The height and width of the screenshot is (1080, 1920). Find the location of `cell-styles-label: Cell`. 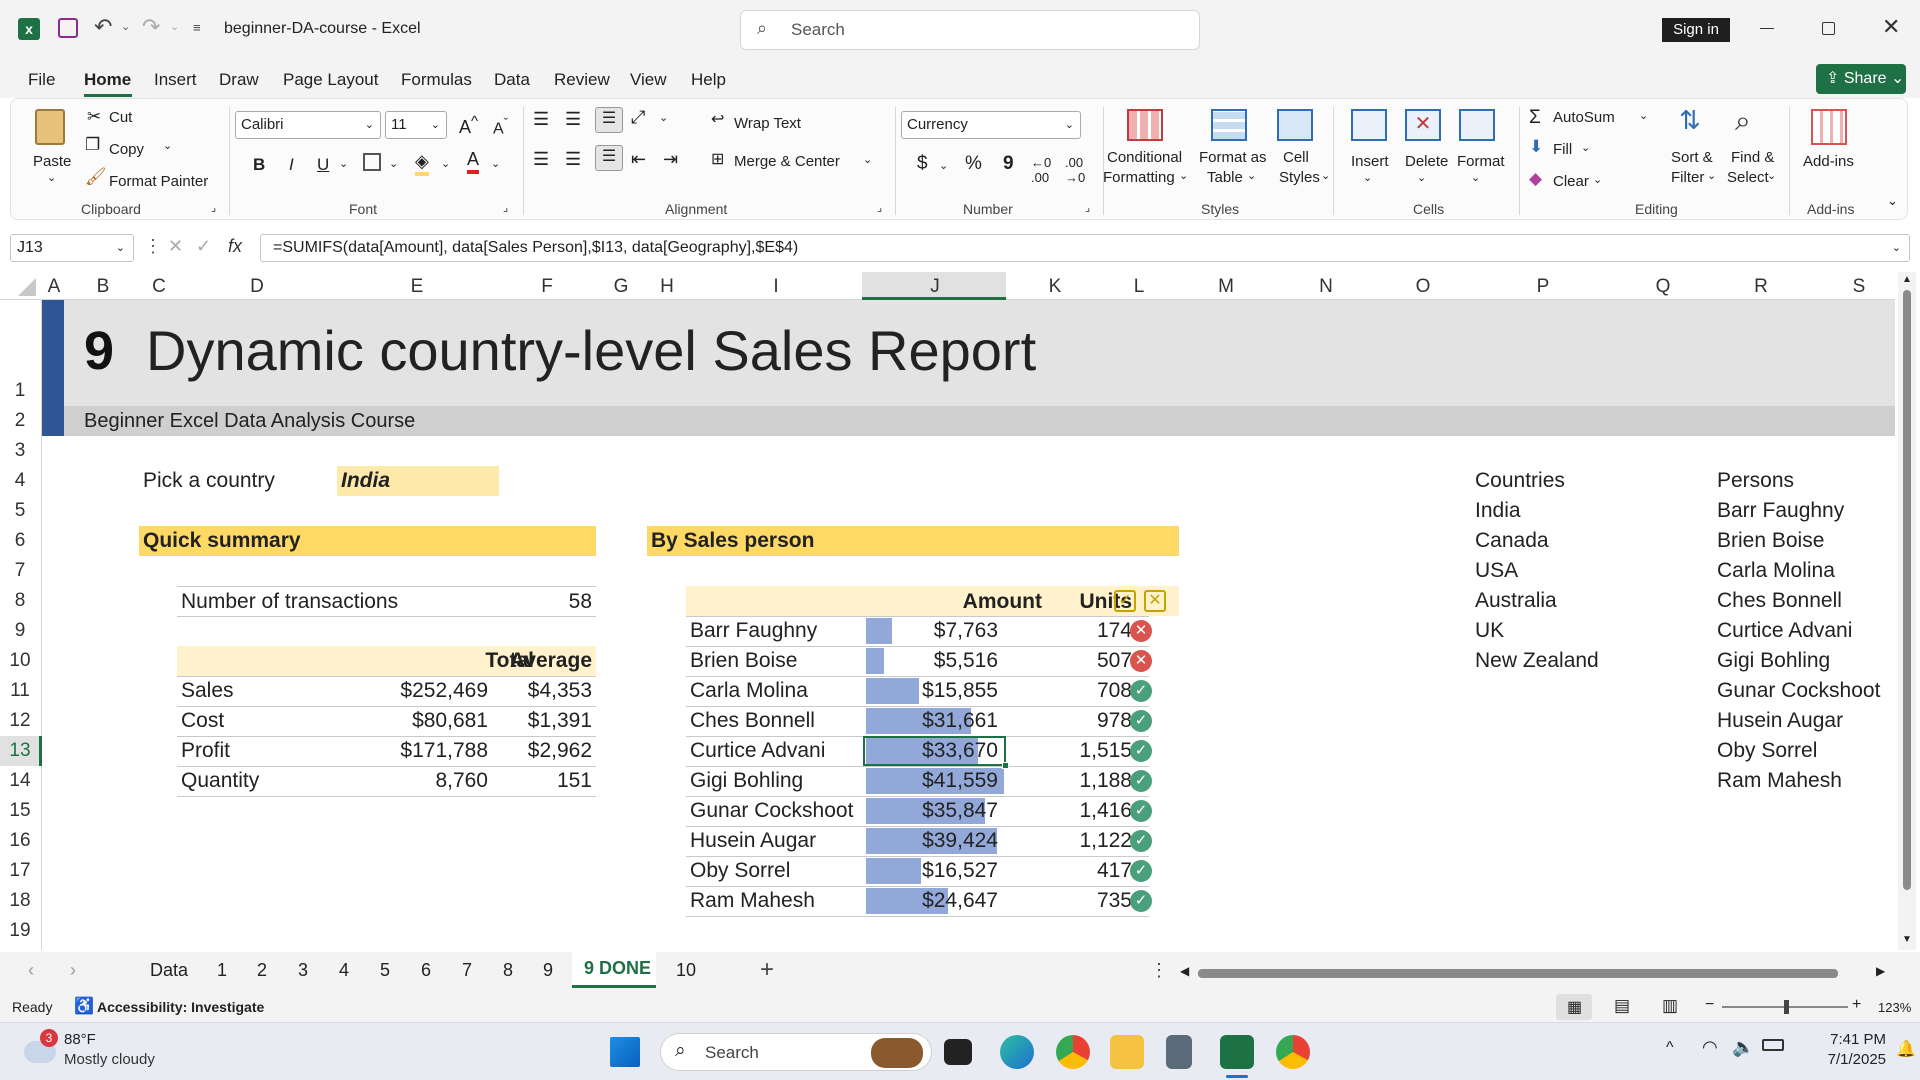

cell-styles-label: Cell is located at coordinates (1296, 157).